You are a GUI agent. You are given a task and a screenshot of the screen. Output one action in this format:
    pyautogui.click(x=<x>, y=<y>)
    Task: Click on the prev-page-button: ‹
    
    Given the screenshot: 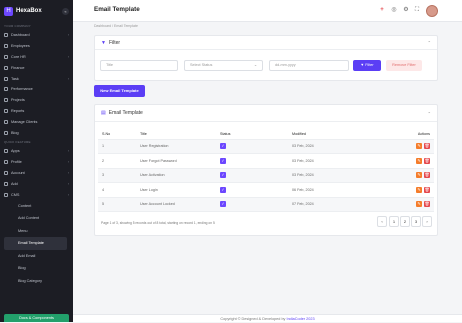 What is the action you would take?
    pyautogui.click(x=382, y=221)
    